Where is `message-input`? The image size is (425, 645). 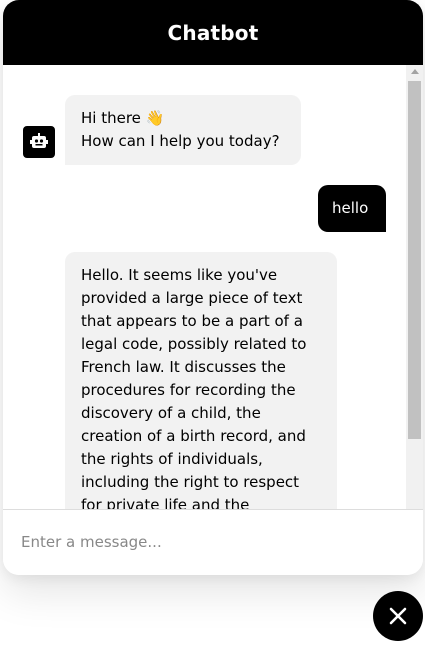
message-input is located at coordinates (211, 542).